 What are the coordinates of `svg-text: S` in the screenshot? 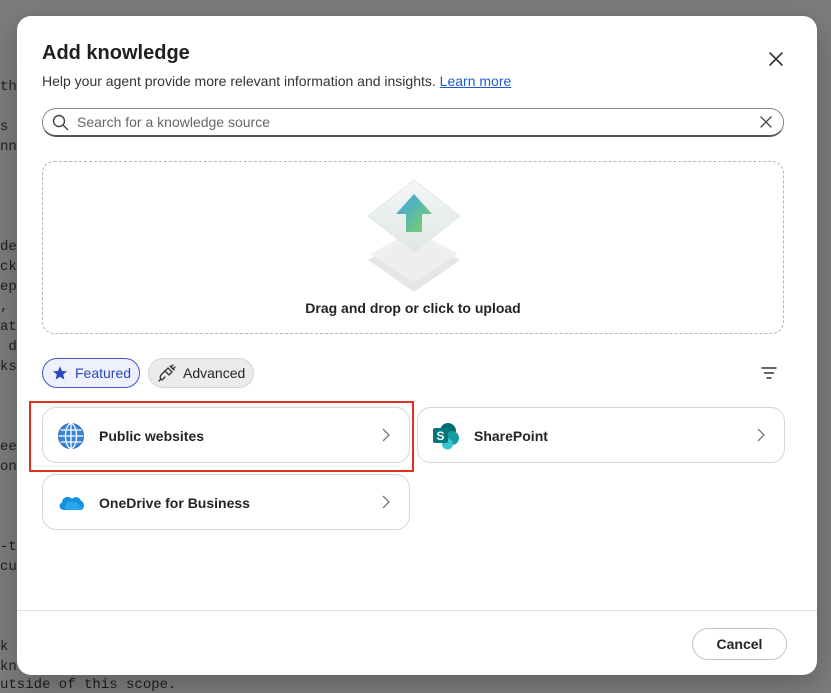 It's located at (440, 436).